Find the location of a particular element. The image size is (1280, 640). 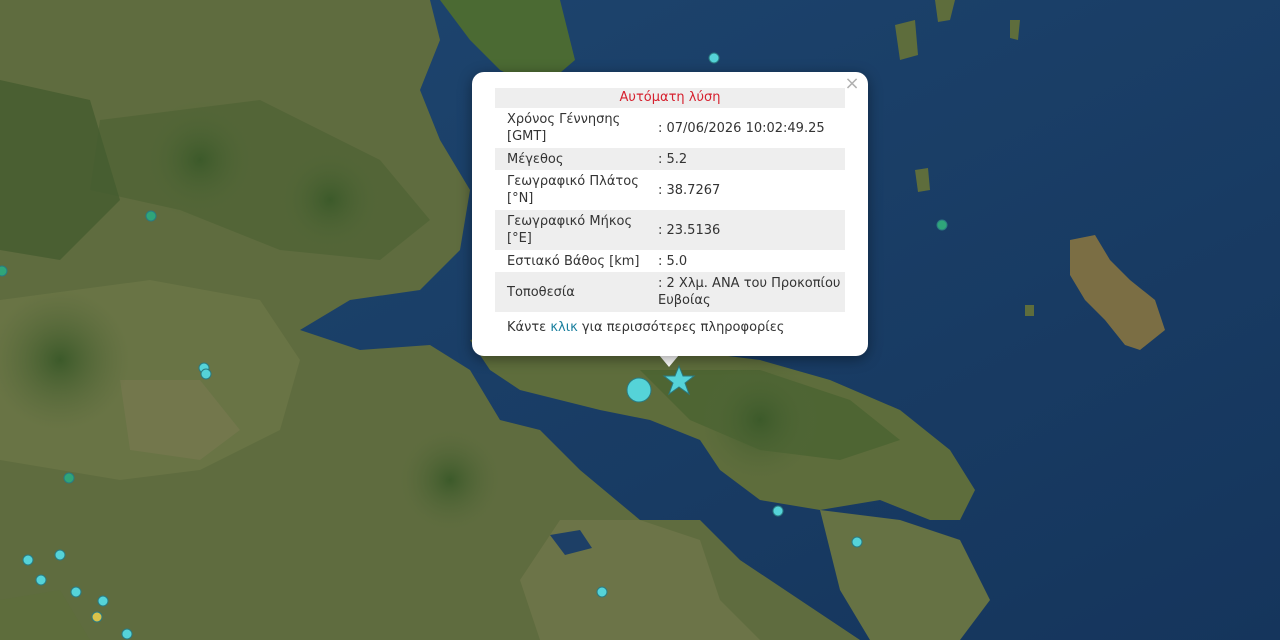

row-latitude: Γεωγραφικό Πλάτος [°N] : 38.7267 is located at coordinates (670, 190).